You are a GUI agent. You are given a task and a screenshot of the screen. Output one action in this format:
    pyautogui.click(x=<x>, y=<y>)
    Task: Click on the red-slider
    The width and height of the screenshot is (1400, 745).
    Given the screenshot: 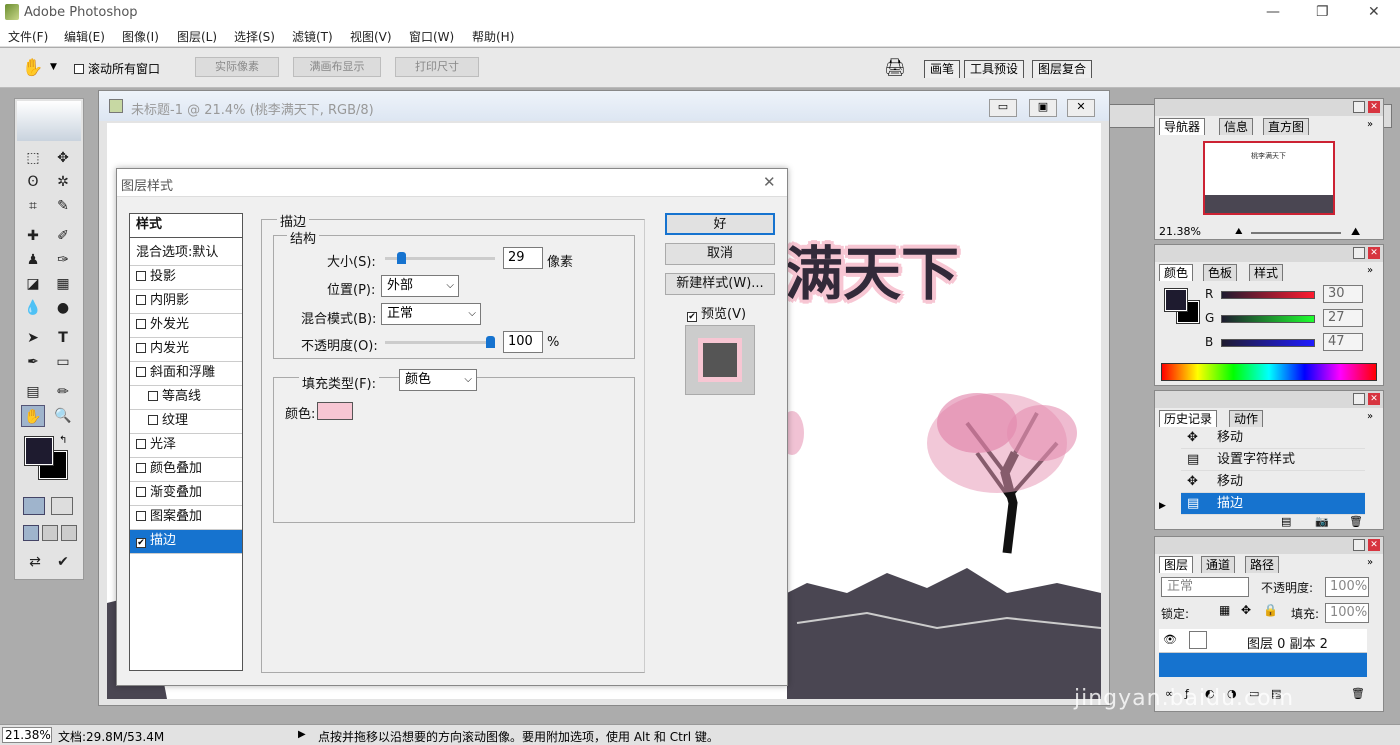 What is the action you would take?
    pyautogui.click(x=1268, y=295)
    